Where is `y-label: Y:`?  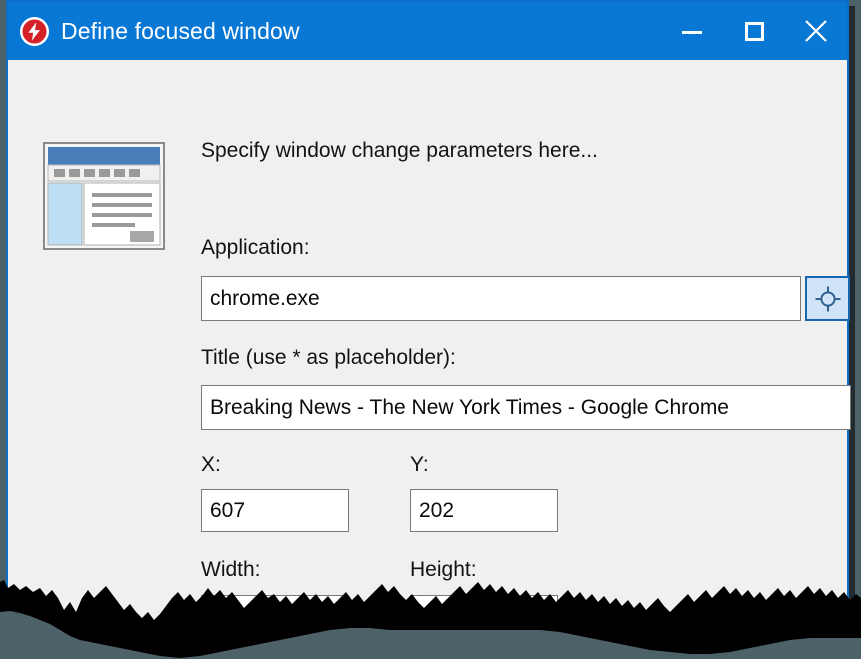 y-label: Y: is located at coordinates (419, 464).